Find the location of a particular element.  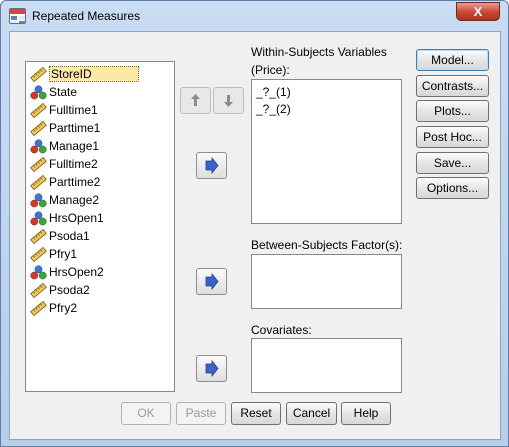

down-arrow-icon is located at coordinates (228, 101).